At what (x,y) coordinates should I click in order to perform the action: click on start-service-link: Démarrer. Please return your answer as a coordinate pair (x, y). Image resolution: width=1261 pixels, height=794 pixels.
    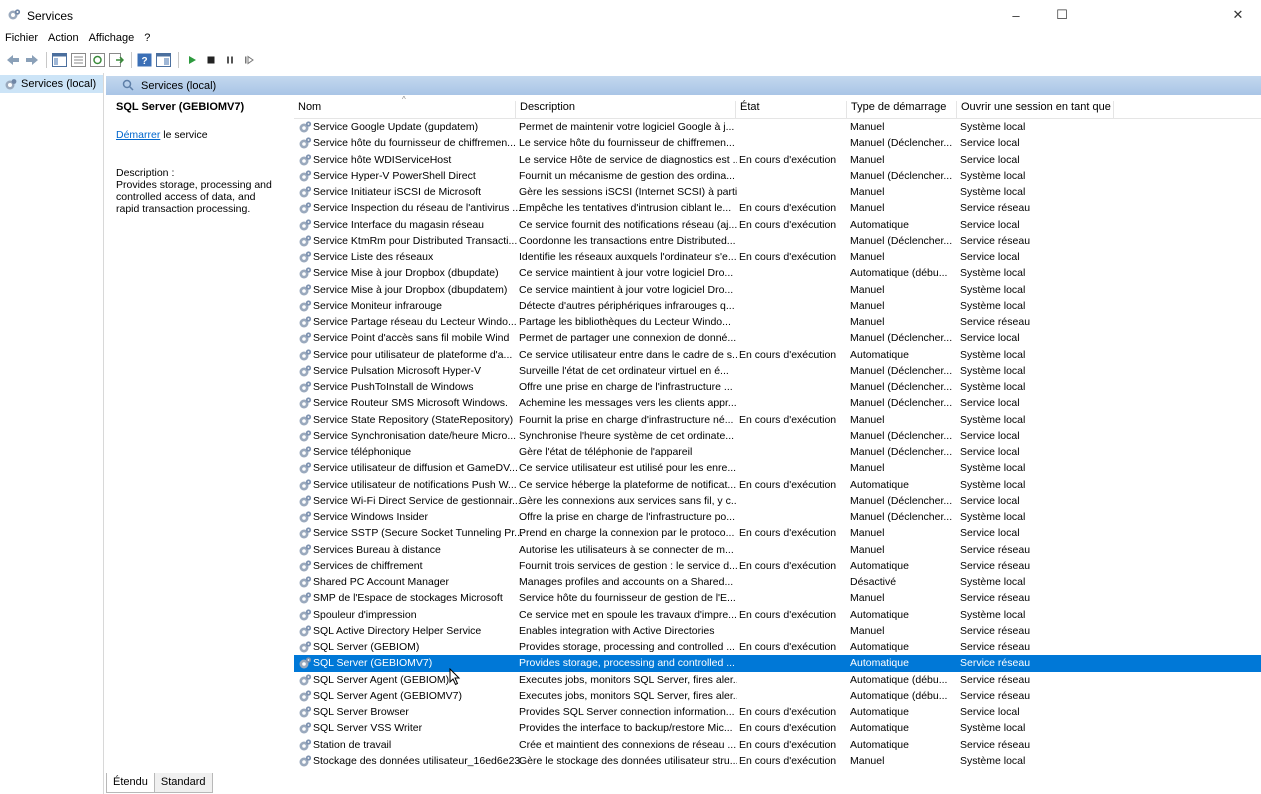
    Looking at the image, I should click on (138, 135).